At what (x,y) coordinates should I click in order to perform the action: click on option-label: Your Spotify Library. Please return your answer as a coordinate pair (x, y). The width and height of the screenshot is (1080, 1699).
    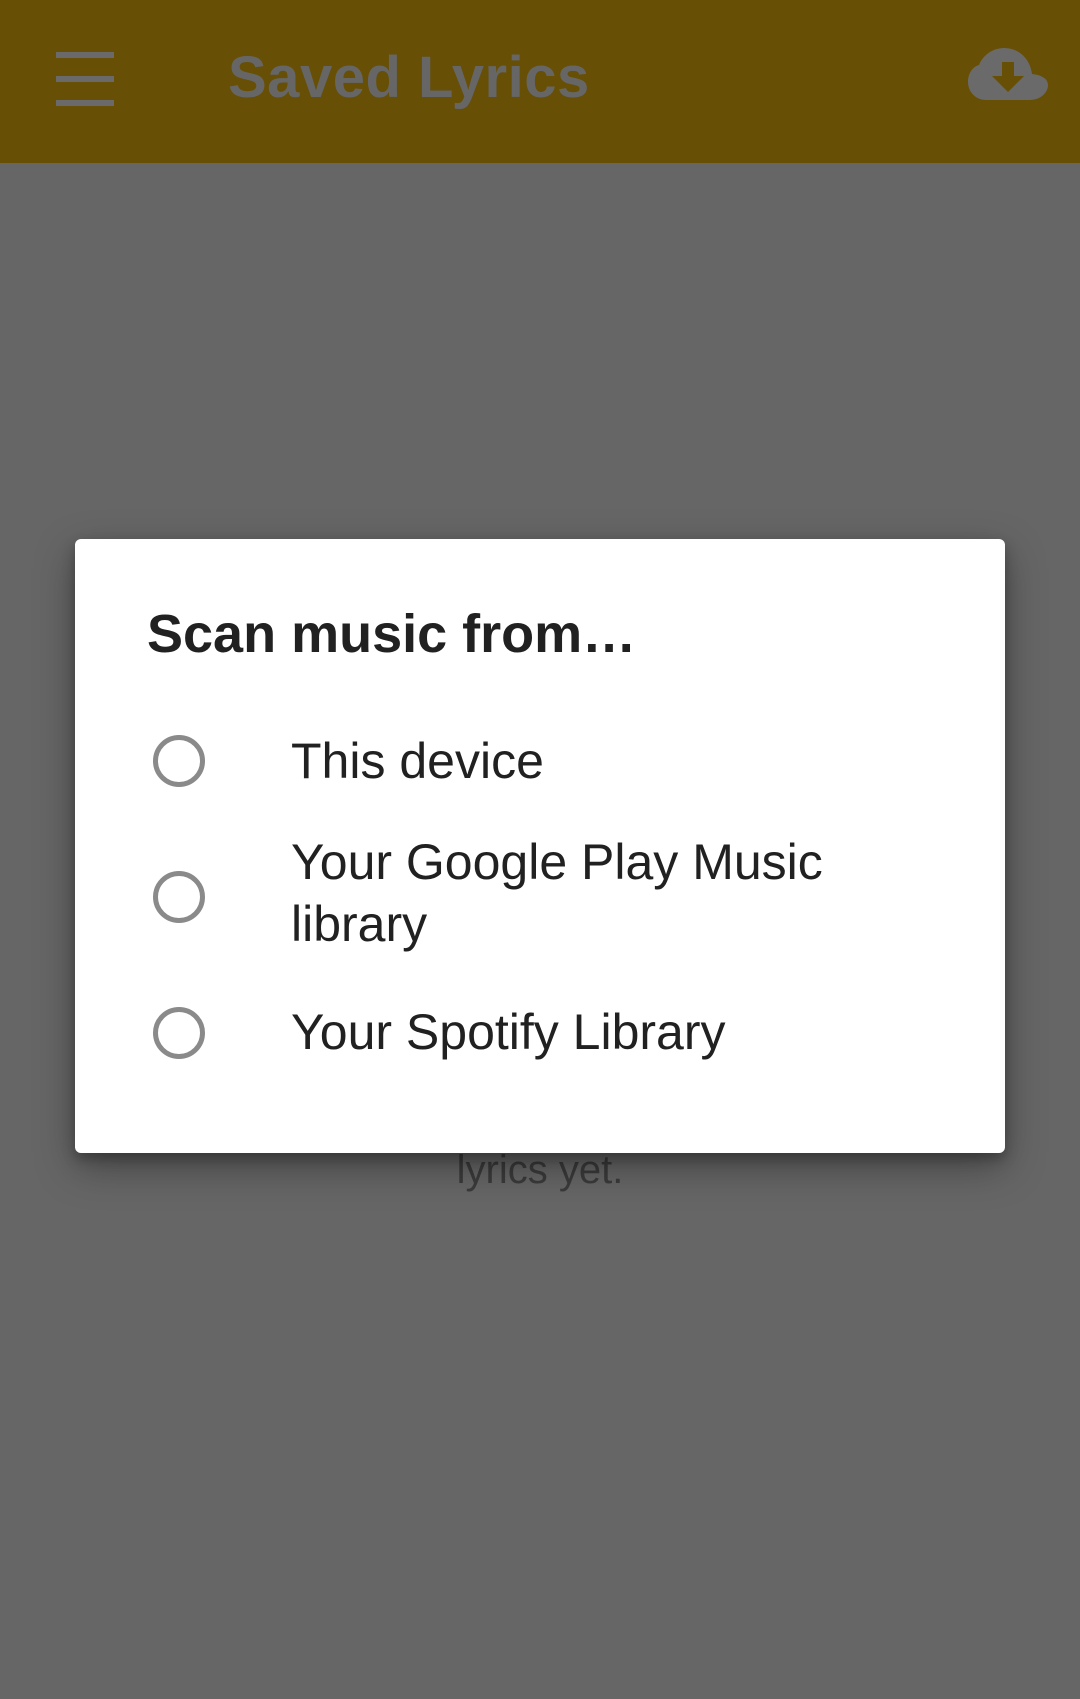
    Looking at the image, I should click on (508, 1032).